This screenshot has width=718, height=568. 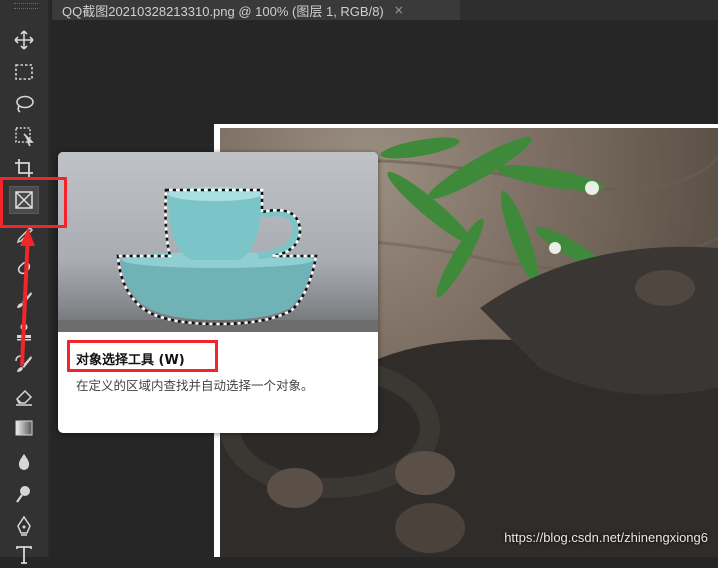 What do you see at coordinates (24, 168) in the screenshot?
I see `crop-icon` at bounding box center [24, 168].